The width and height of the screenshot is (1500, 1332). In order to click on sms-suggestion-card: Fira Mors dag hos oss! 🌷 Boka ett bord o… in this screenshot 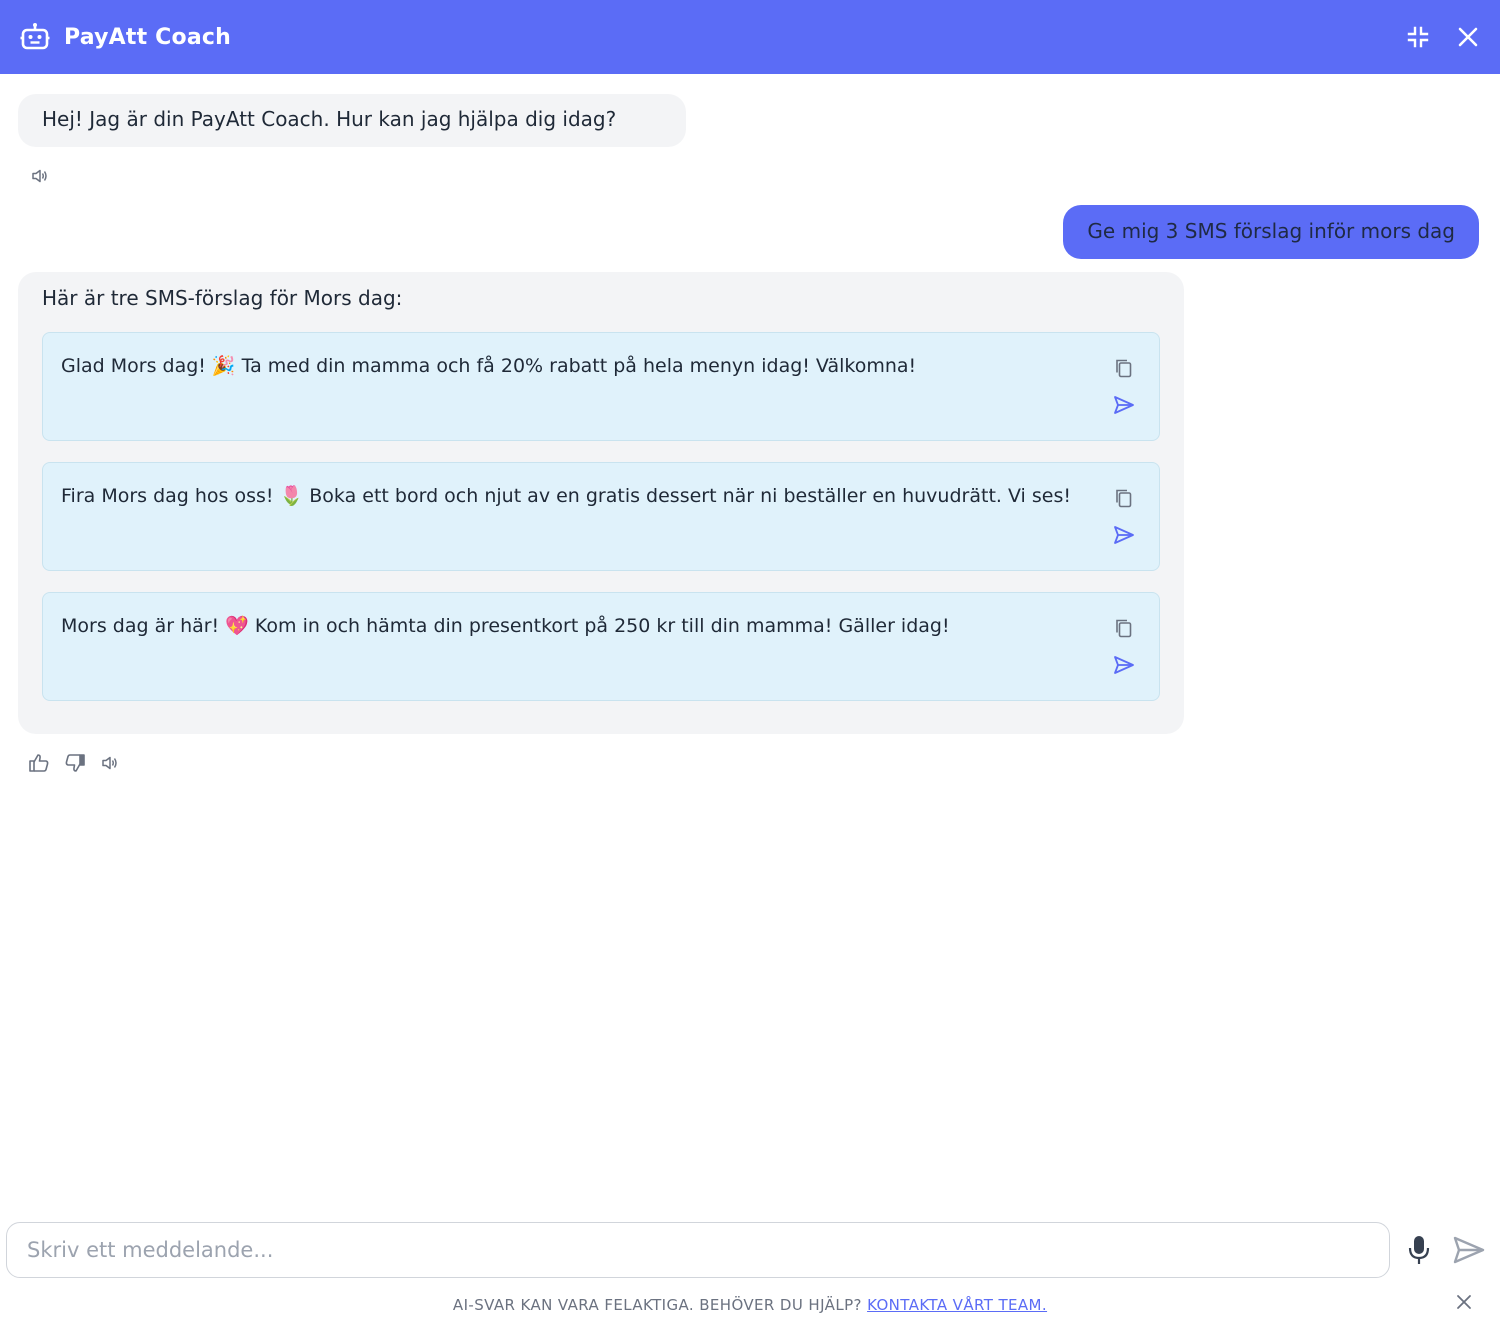, I will do `click(601, 516)`.